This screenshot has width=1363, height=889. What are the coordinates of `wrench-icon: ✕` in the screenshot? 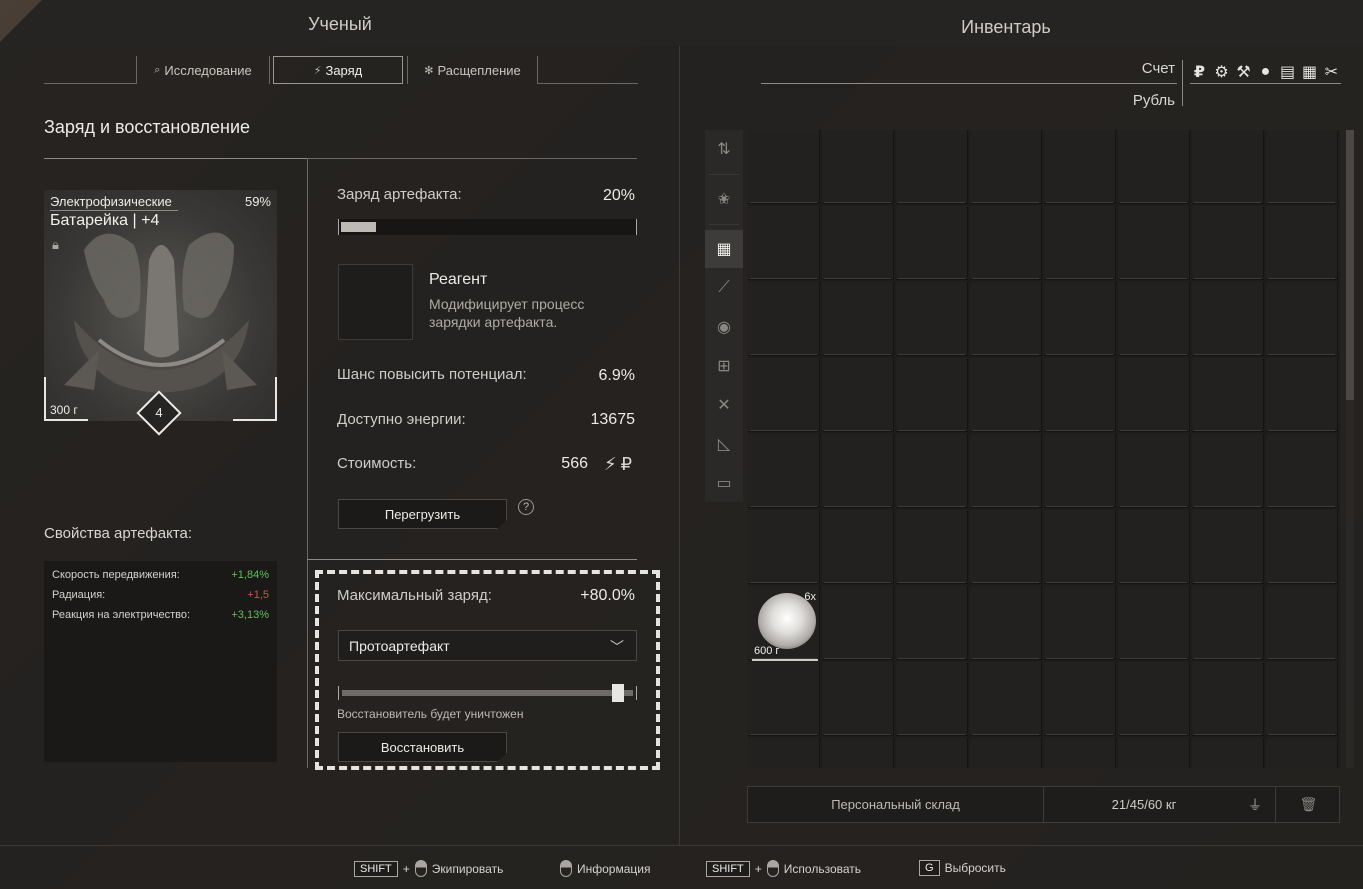 It's located at (724, 405).